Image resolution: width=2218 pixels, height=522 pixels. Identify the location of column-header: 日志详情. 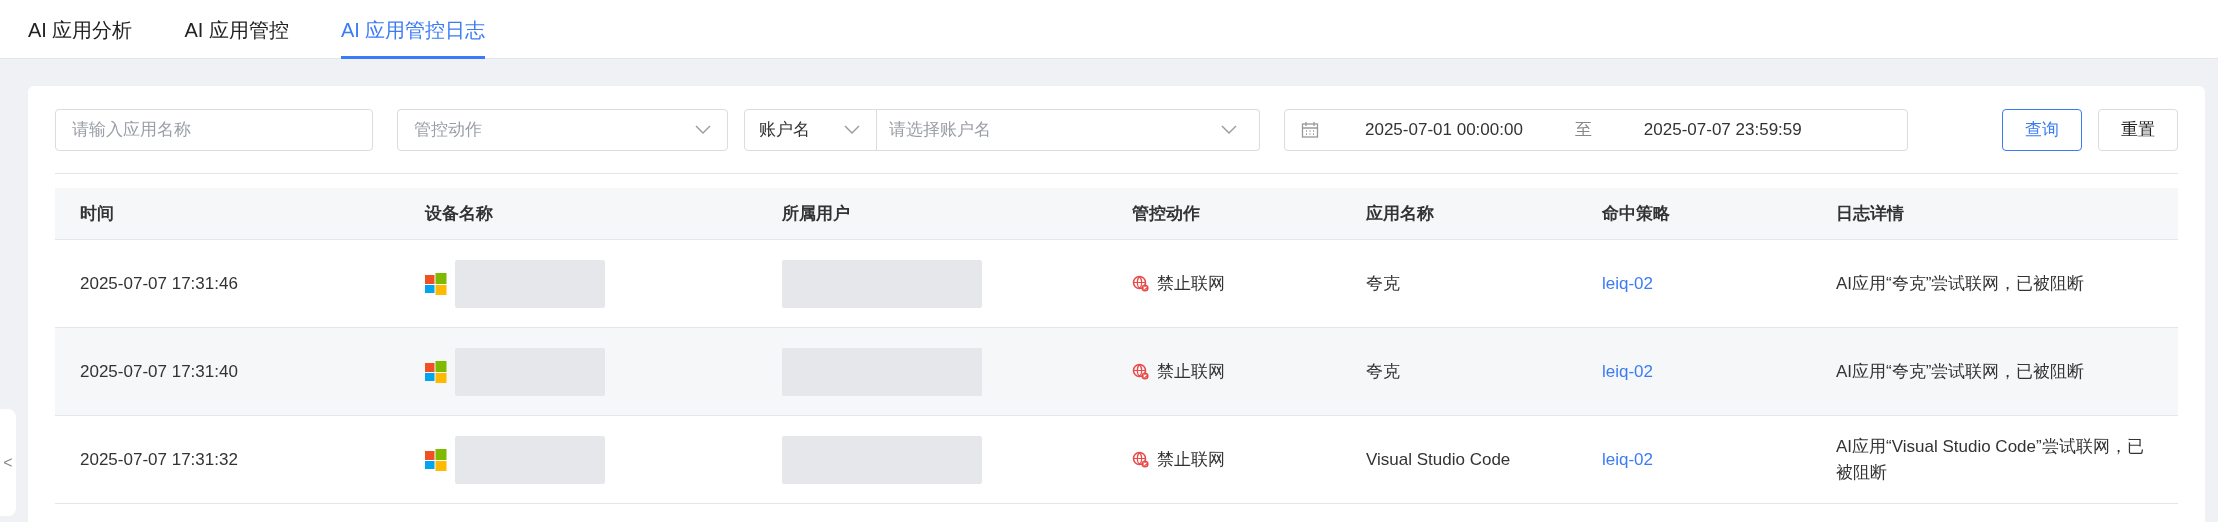
(1994, 214).